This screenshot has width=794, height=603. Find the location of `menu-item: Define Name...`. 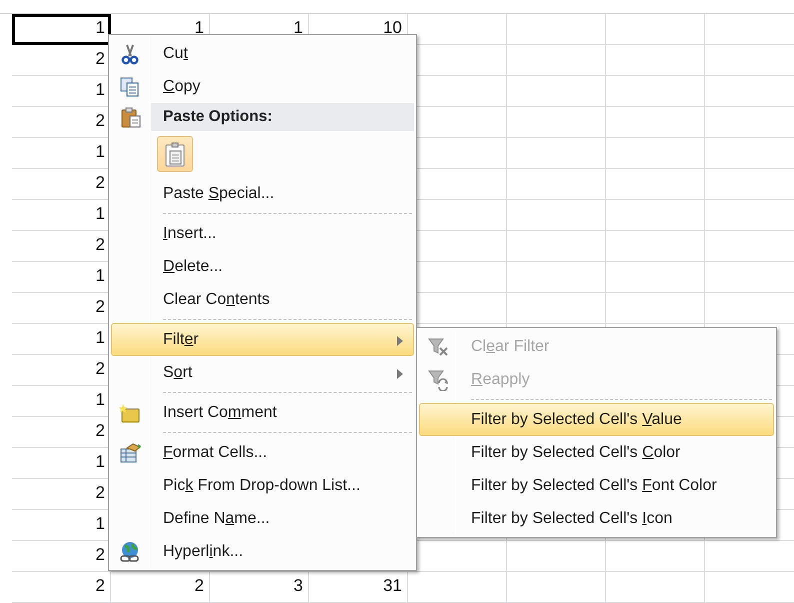

menu-item: Define Name... is located at coordinates (262, 518).